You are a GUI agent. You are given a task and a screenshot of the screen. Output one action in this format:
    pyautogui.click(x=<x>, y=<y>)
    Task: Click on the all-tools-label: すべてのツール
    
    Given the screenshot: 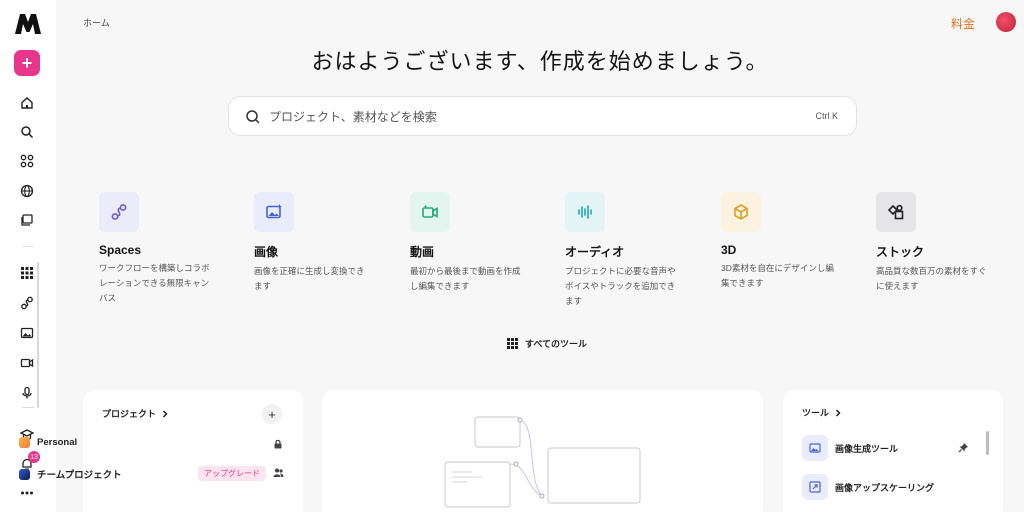 What is the action you would take?
    pyautogui.click(x=556, y=344)
    